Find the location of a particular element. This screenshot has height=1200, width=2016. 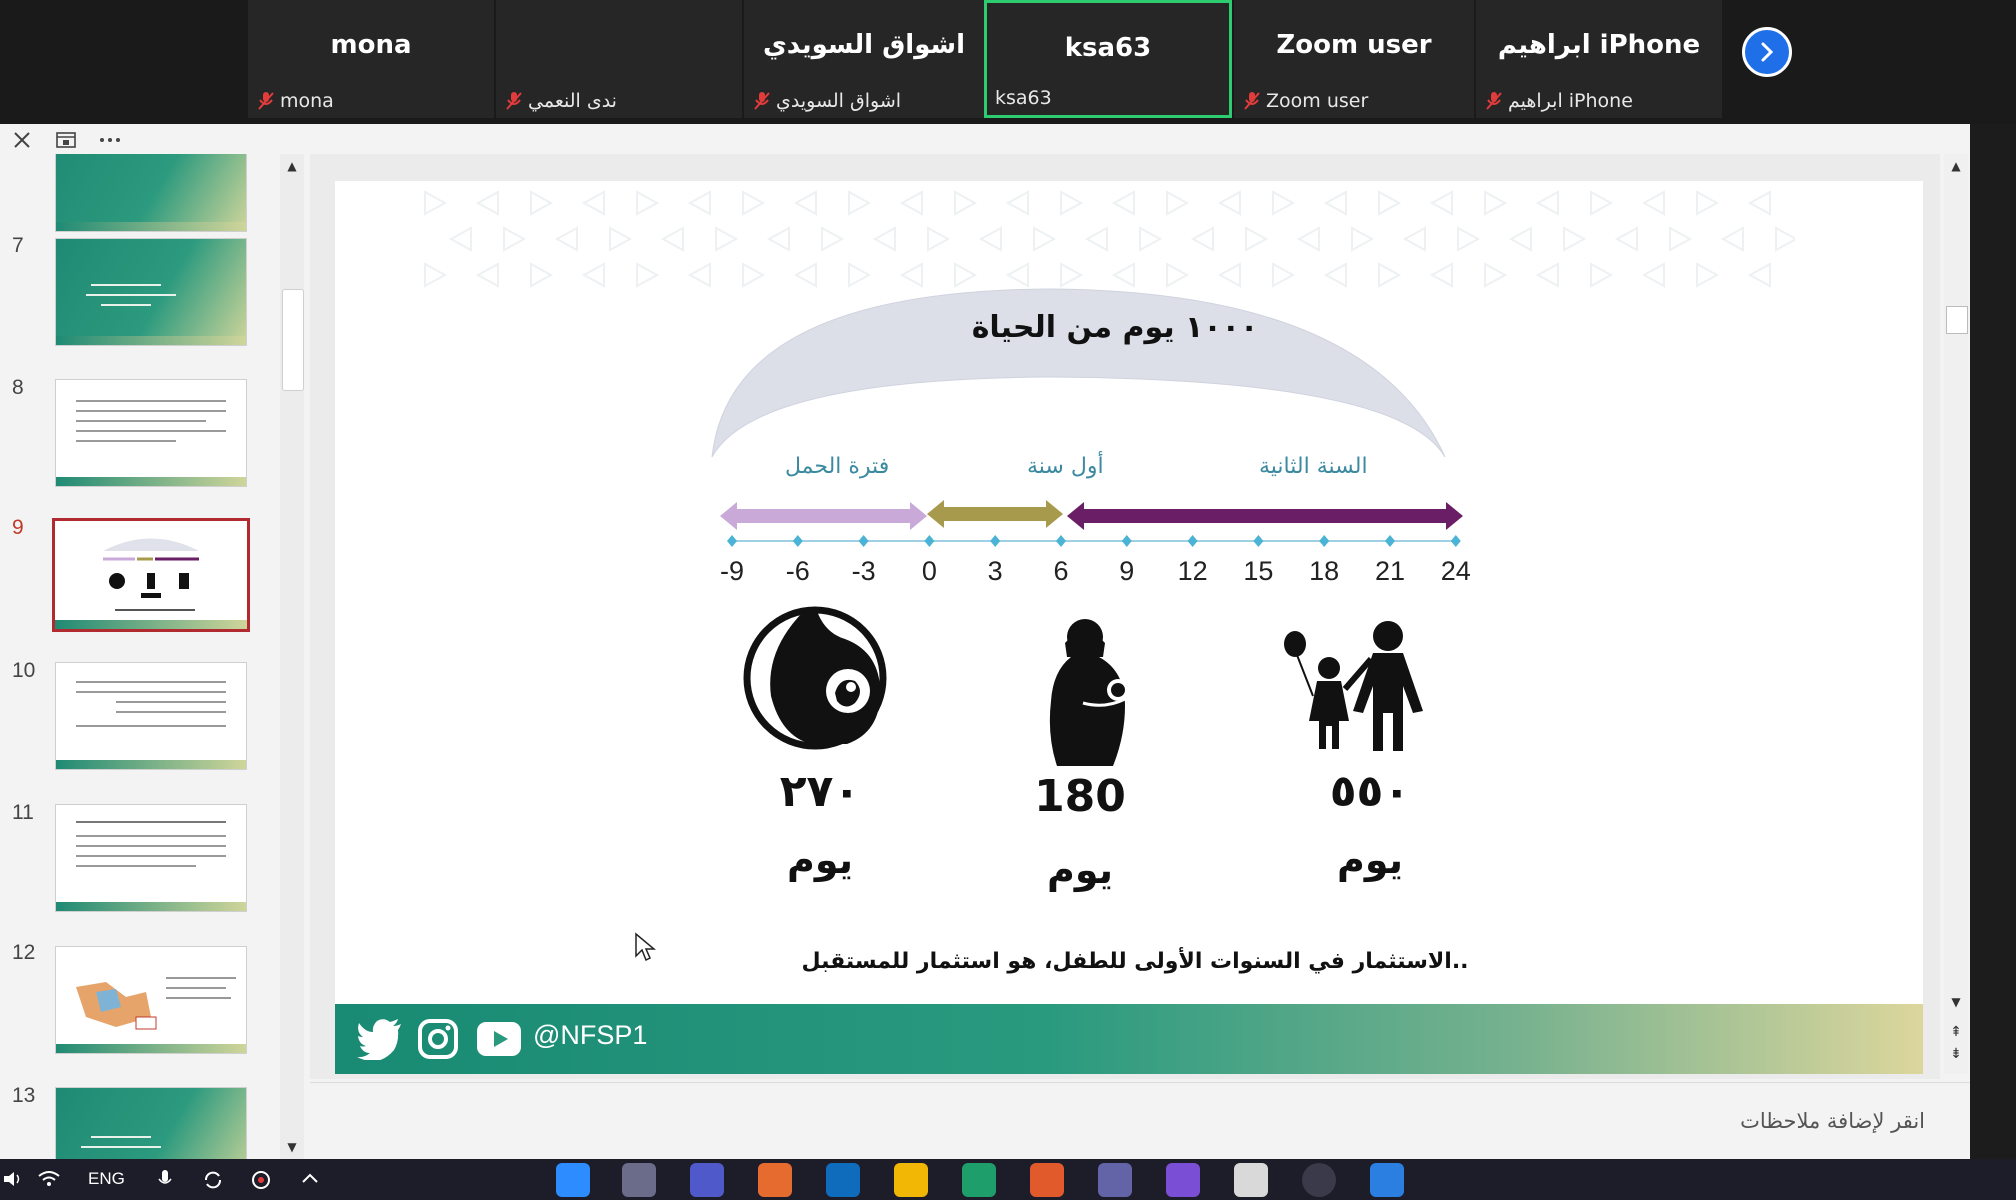

mouse-cursor-icon is located at coordinates (645, 947).